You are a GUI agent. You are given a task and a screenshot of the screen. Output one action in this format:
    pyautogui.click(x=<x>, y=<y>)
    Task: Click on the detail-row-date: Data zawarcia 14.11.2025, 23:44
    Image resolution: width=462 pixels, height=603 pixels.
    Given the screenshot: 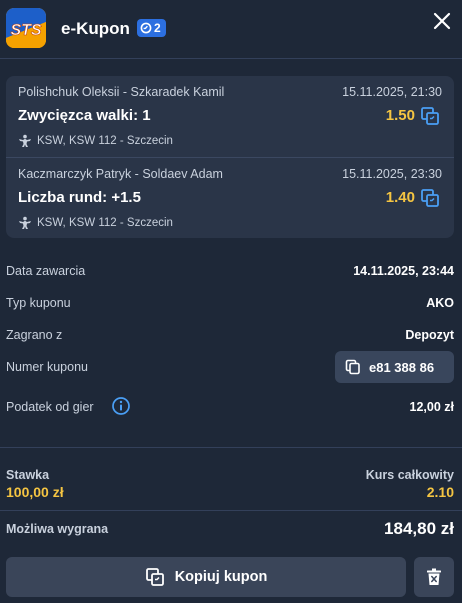 What is the action you would take?
    pyautogui.click(x=230, y=272)
    